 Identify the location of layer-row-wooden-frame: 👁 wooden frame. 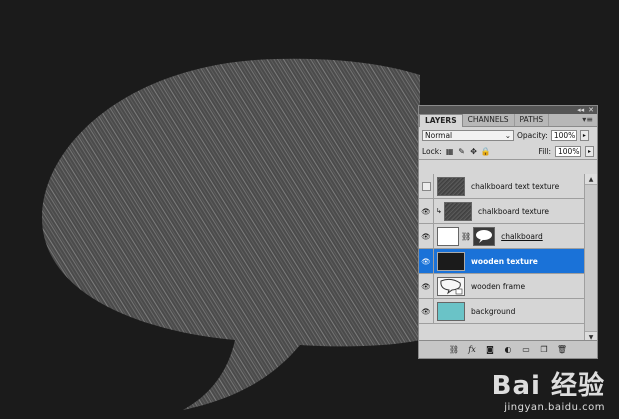
(502, 286).